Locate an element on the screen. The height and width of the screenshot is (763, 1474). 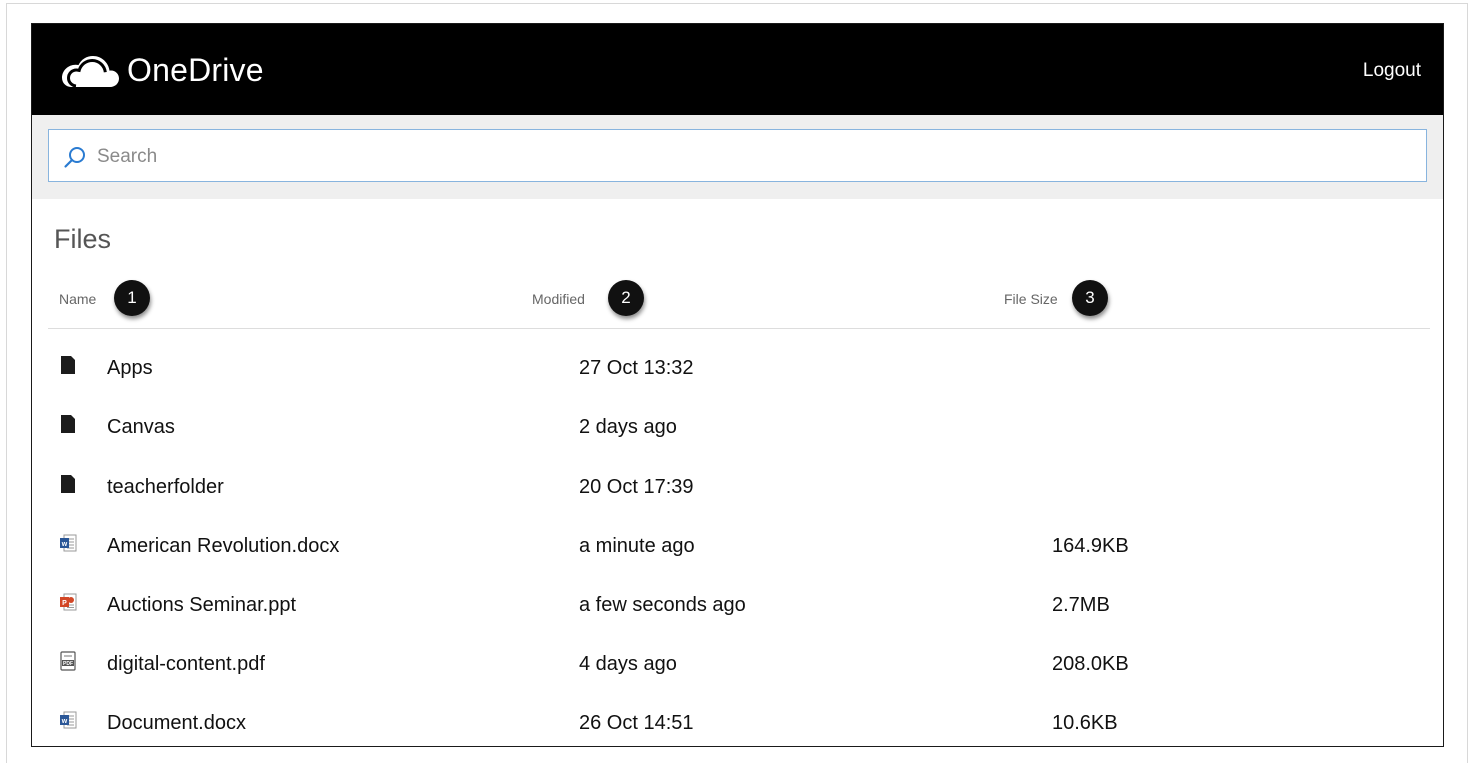
file-modified: 20 Oct 17:39 is located at coordinates (636, 487).